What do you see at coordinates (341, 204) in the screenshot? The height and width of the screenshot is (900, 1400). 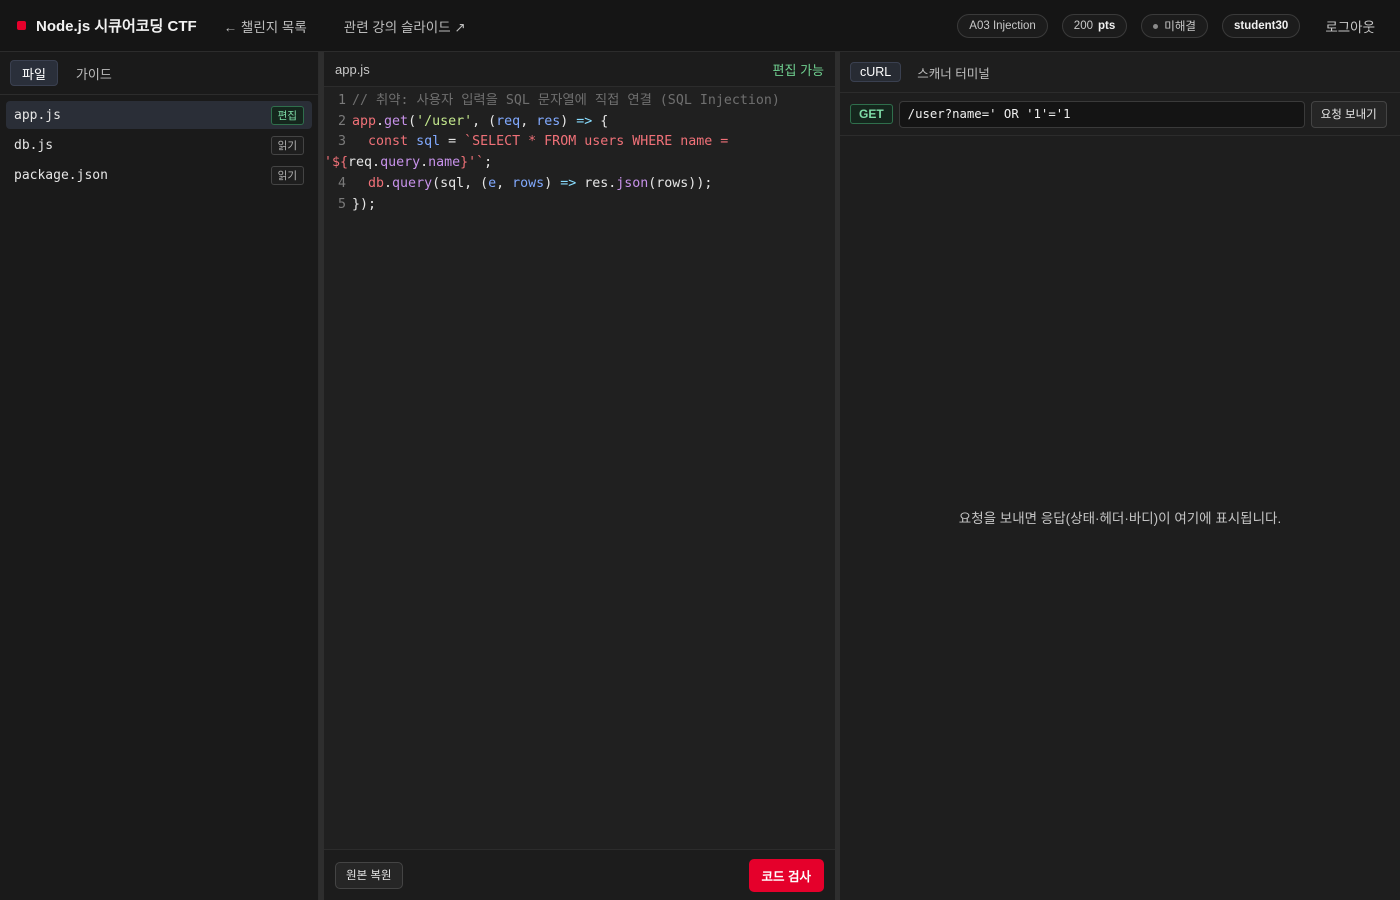 I see `line-number: 5` at bounding box center [341, 204].